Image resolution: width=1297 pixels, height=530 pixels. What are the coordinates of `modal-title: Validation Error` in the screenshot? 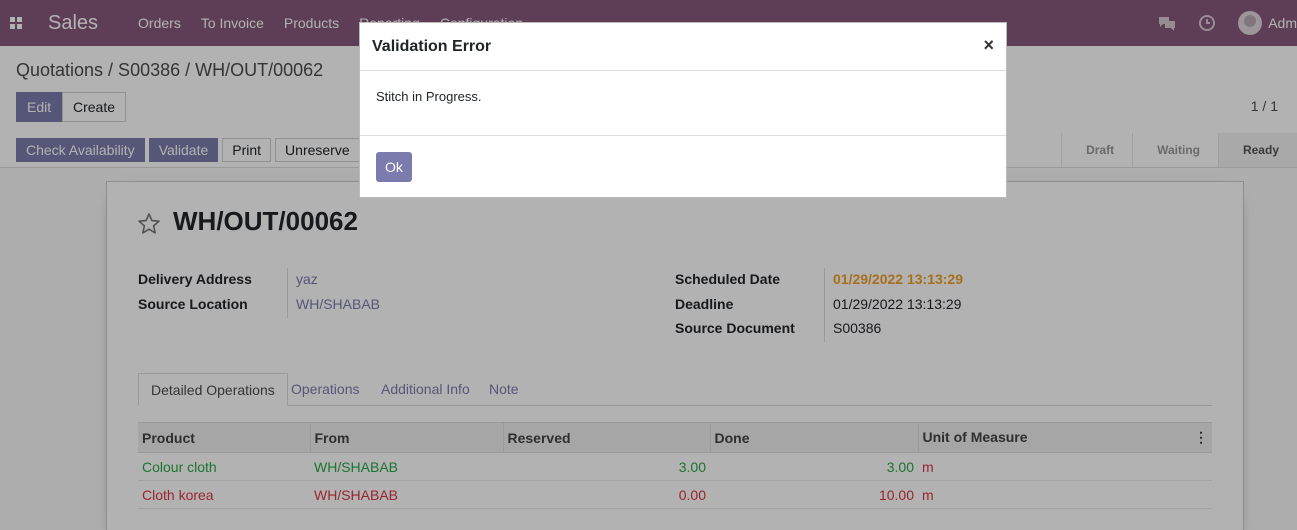 It's located at (432, 46).